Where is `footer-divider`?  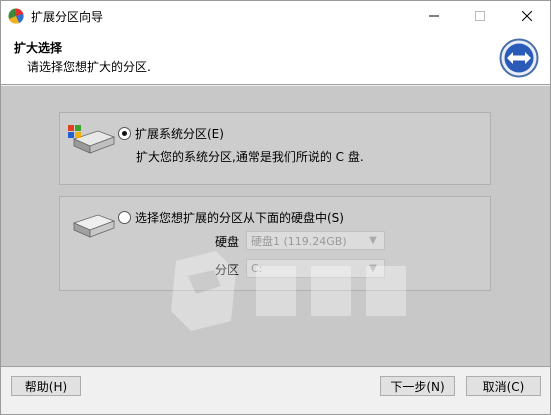
footer-divider is located at coordinates (275, 366).